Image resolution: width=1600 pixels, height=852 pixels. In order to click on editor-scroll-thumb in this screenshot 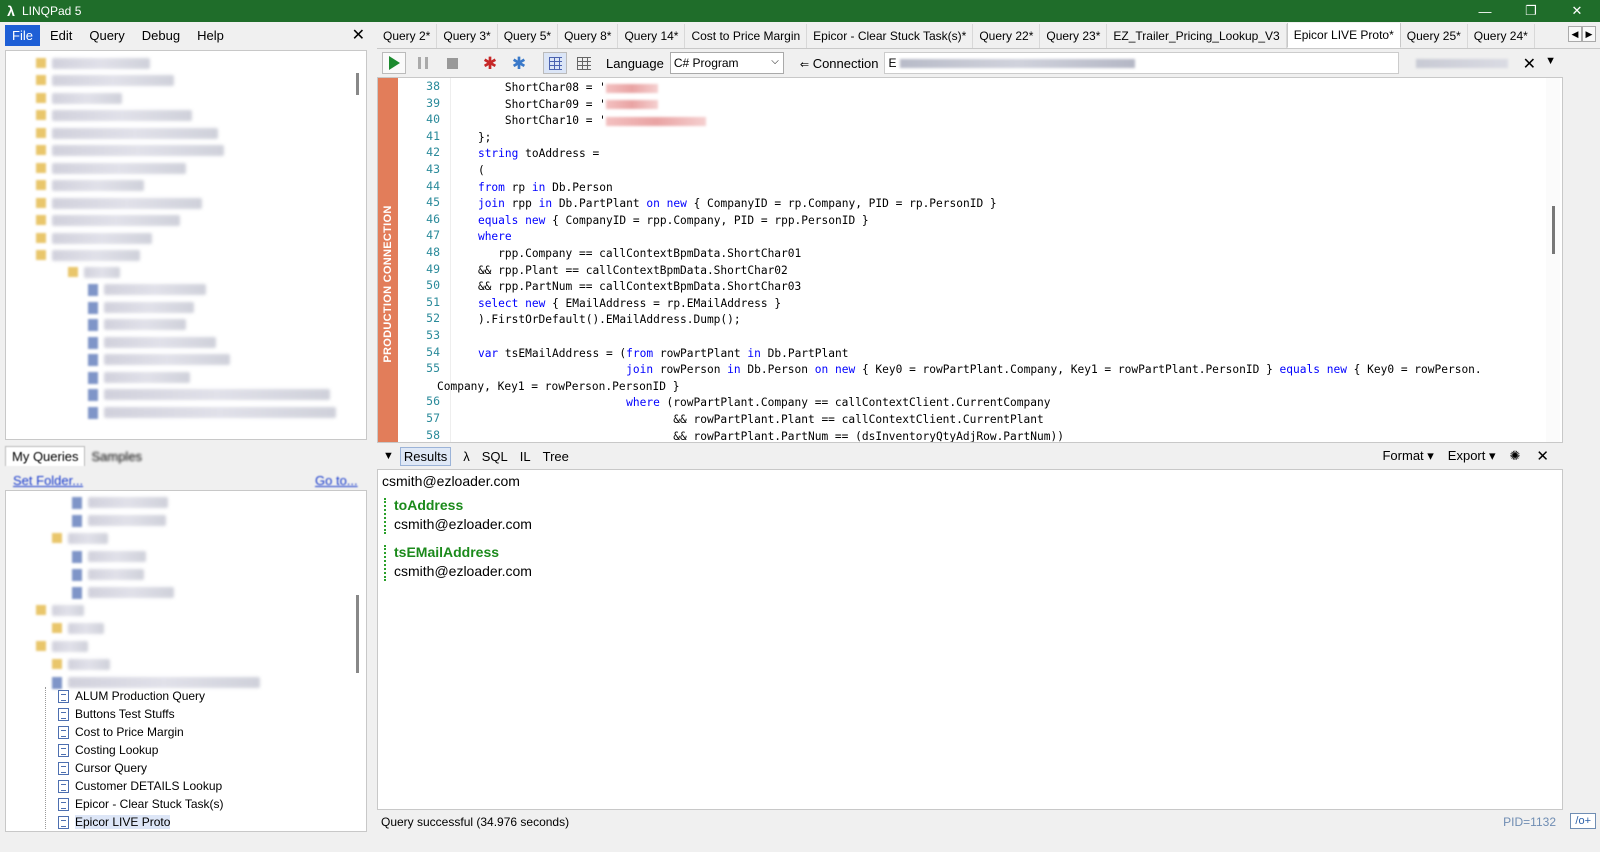, I will do `click(1553, 230)`.